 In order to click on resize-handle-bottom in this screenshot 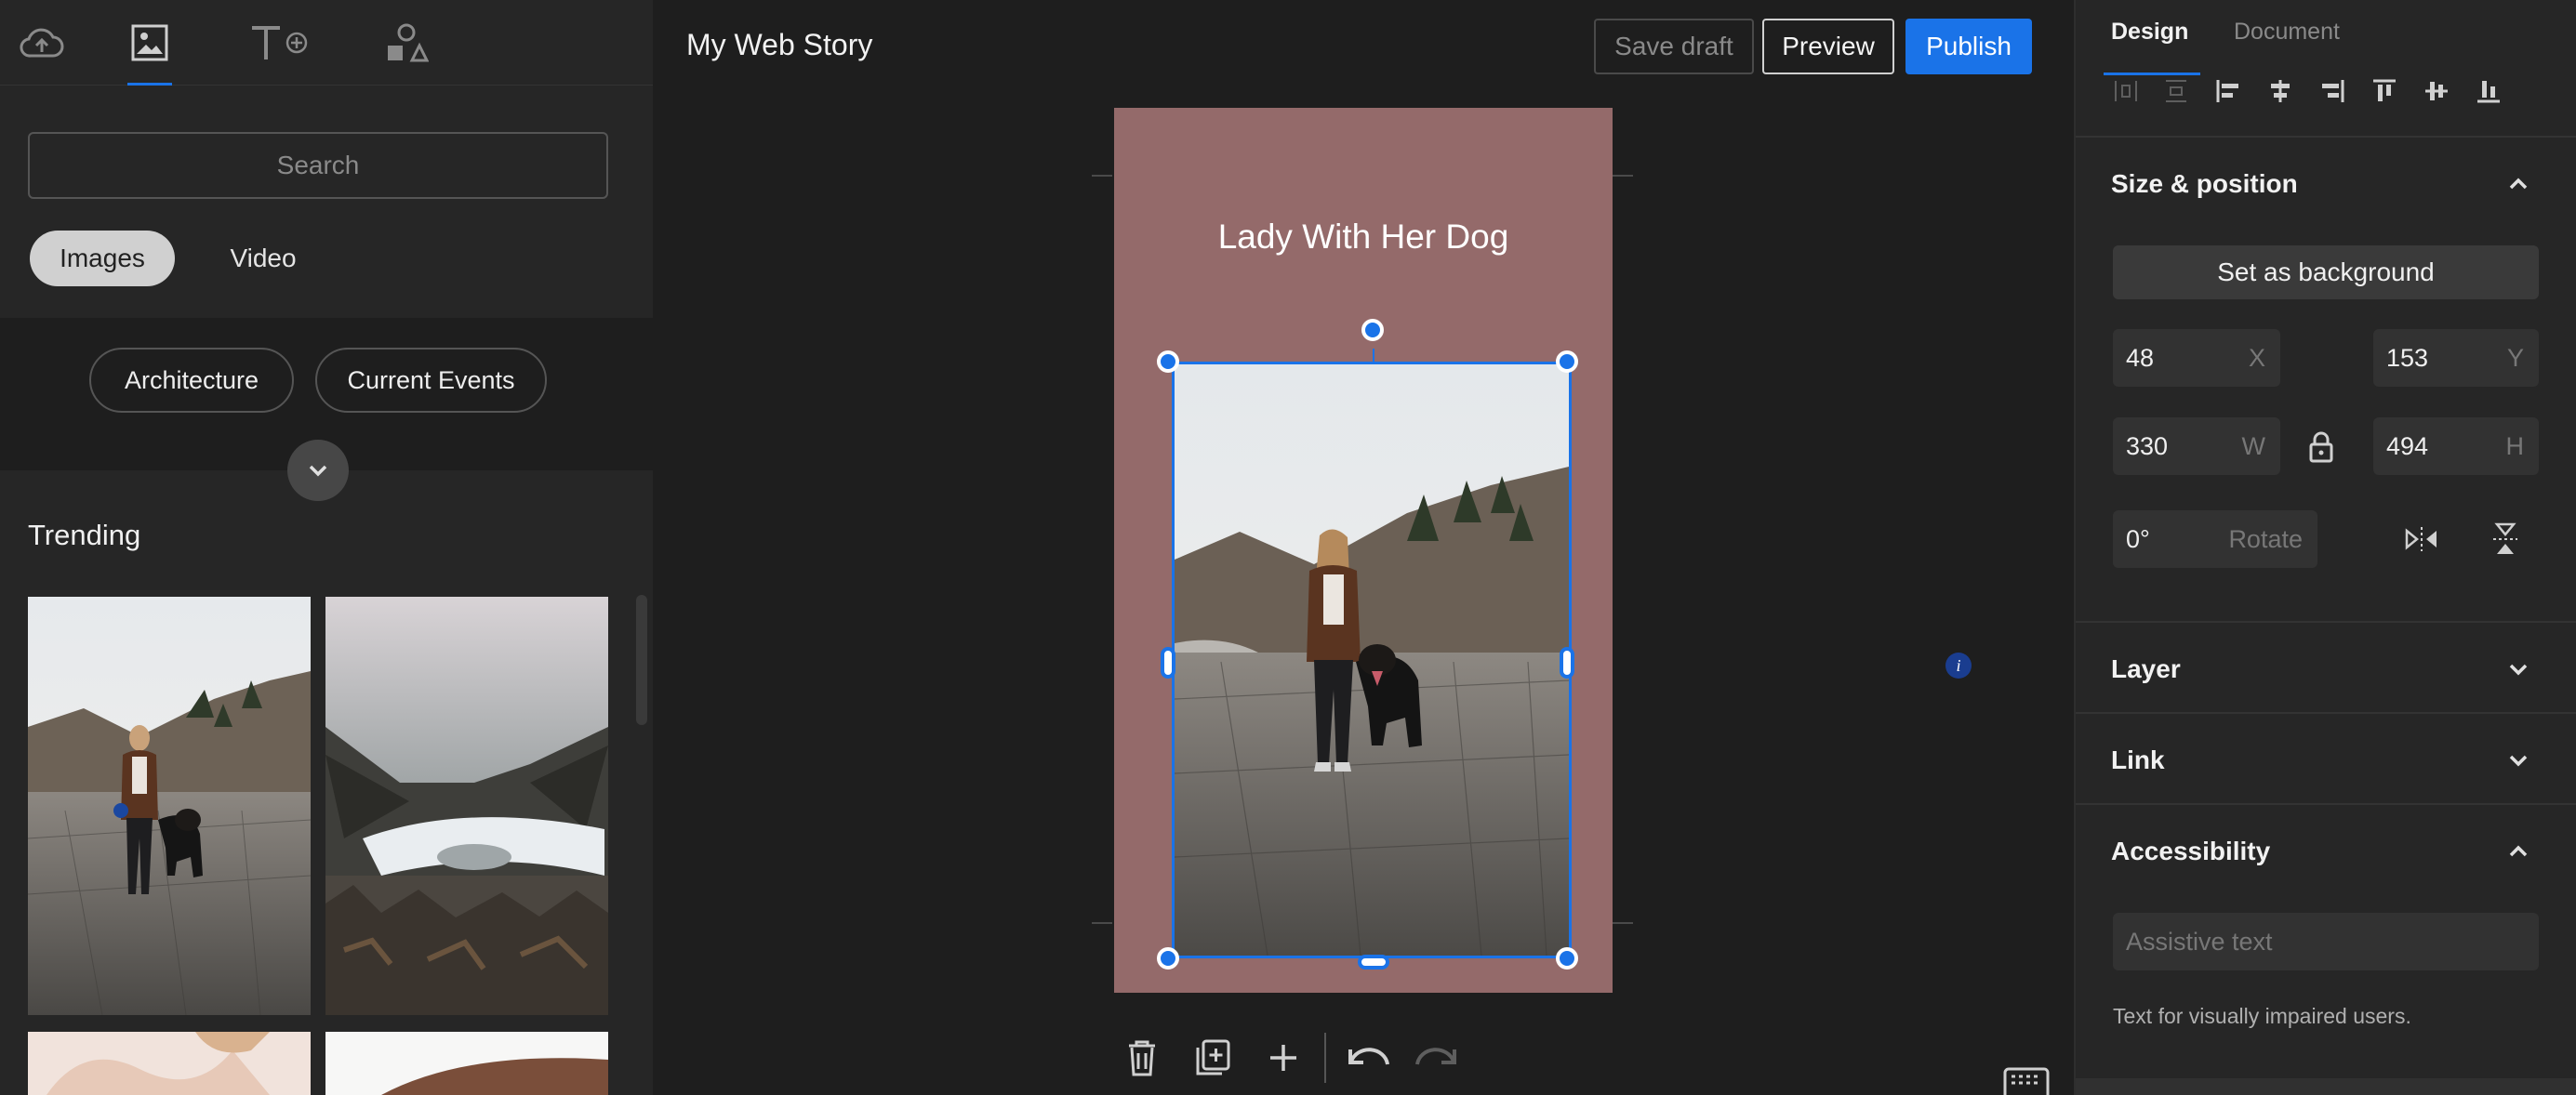, I will do `click(1373, 963)`.